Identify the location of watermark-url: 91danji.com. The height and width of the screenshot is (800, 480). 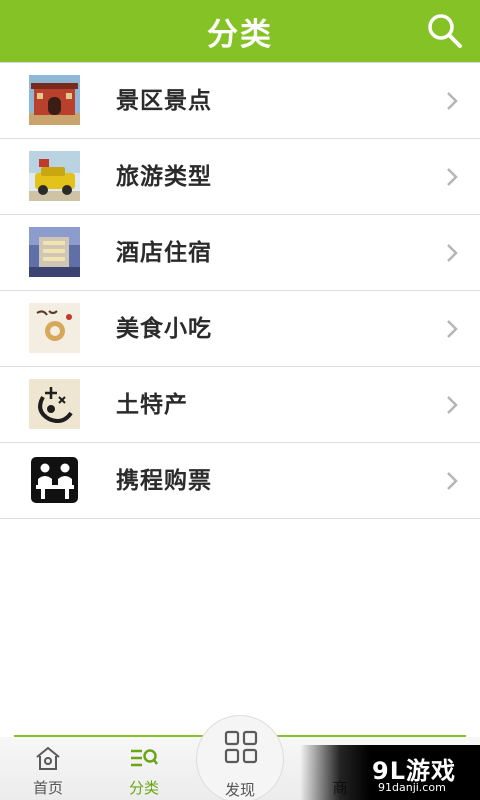
(412, 787).